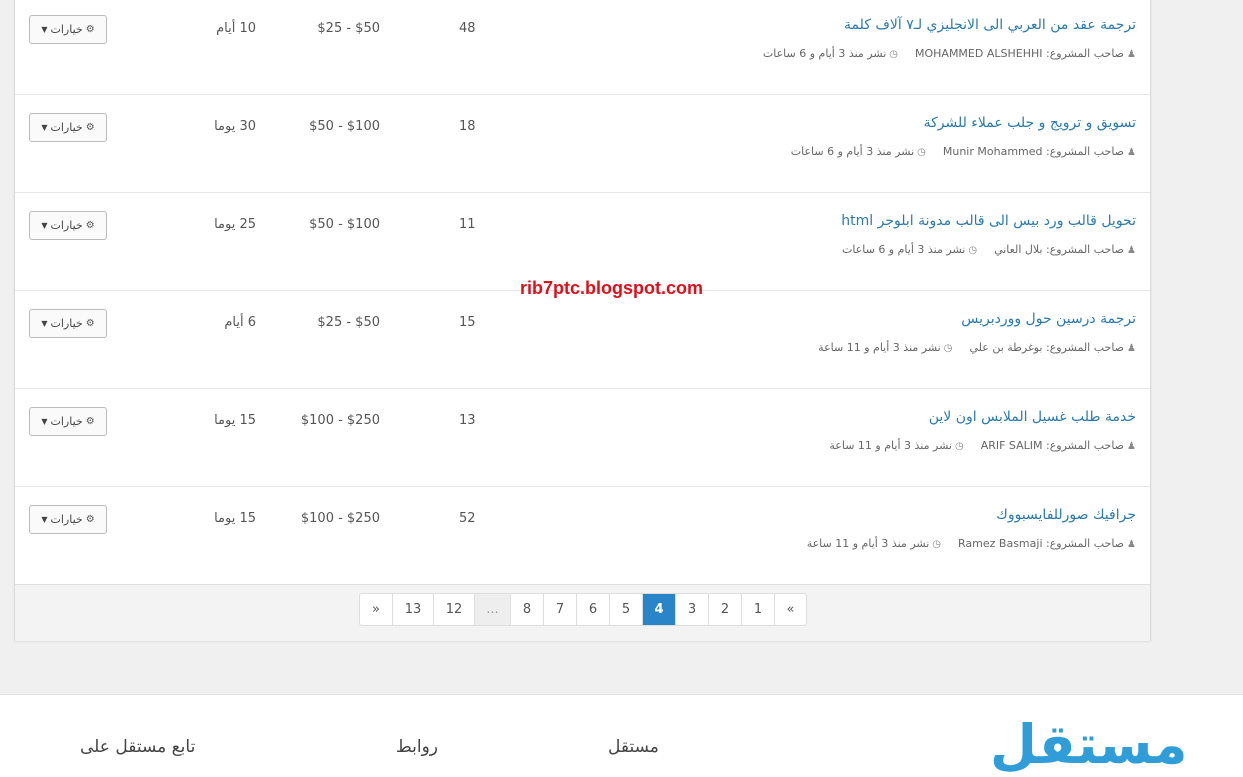  What do you see at coordinates (790, 609) in the screenshot?
I see `pagination-prev: «` at bounding box center [790, 609].